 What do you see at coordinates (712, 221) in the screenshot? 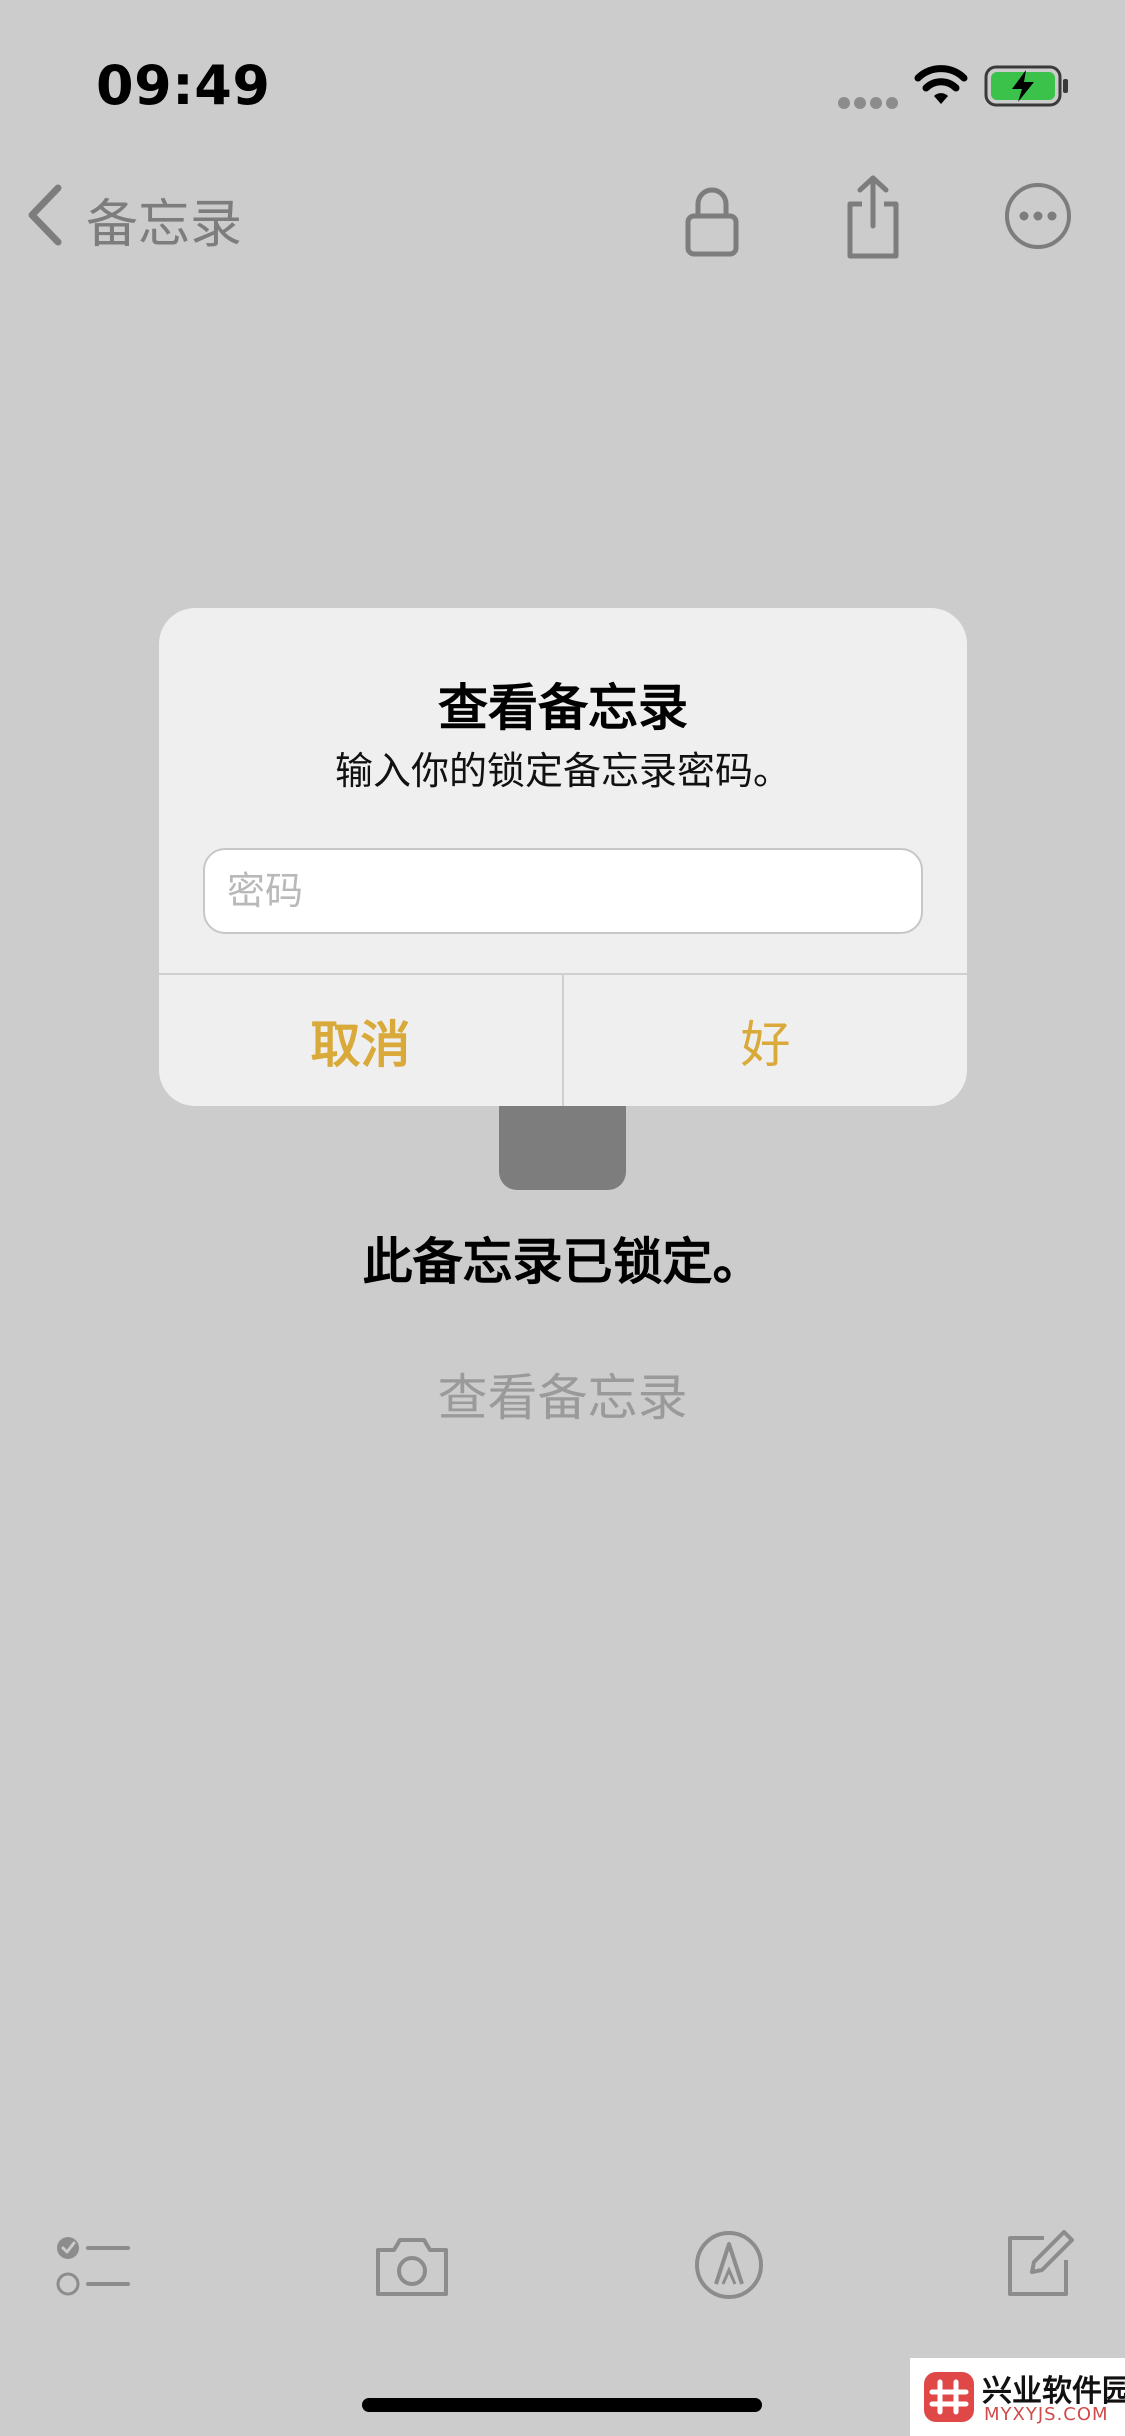
I see `lock-icon` at bounding box center [712, 221].